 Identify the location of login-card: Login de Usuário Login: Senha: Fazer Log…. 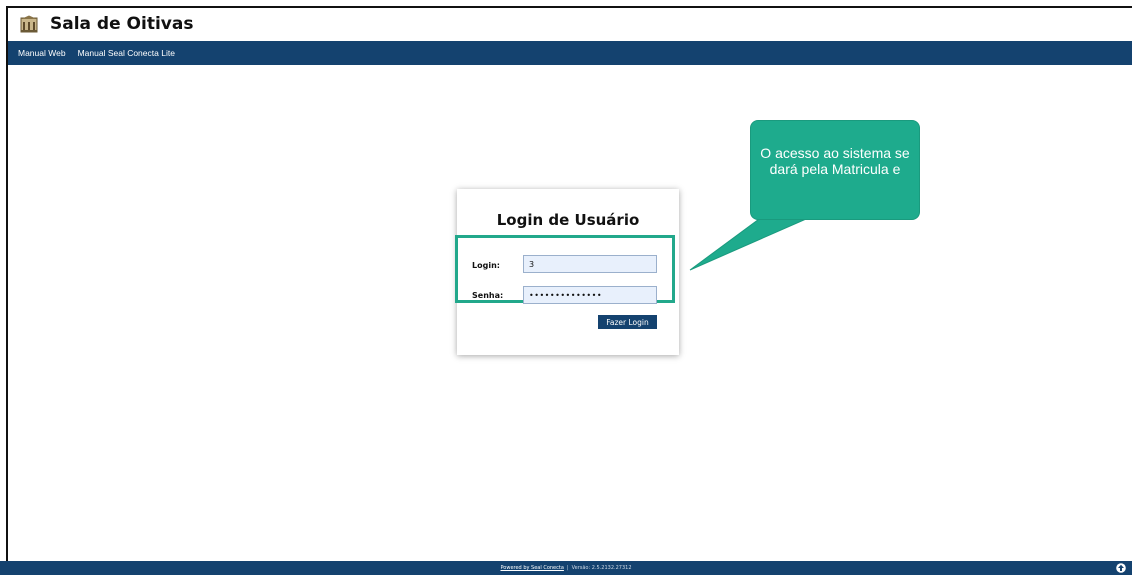
(567, 272).